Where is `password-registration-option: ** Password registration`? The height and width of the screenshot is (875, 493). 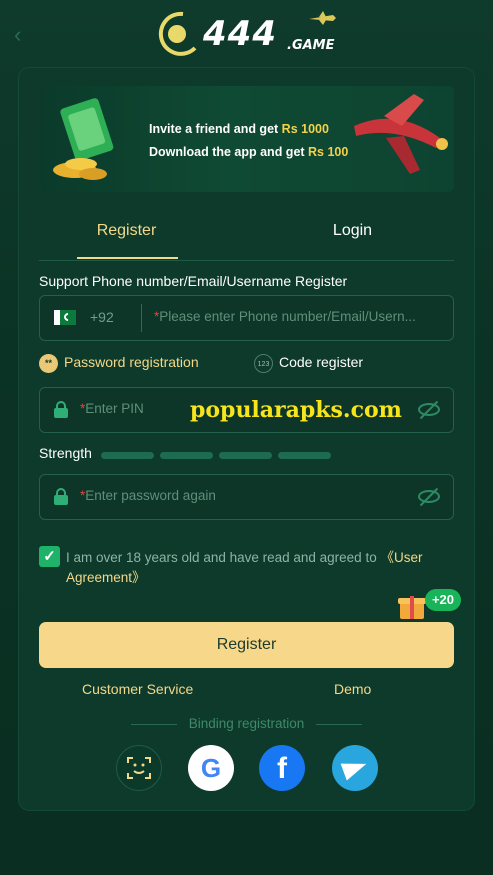 password-registration-option: ** Password registration is located at coordinates (119, 363).